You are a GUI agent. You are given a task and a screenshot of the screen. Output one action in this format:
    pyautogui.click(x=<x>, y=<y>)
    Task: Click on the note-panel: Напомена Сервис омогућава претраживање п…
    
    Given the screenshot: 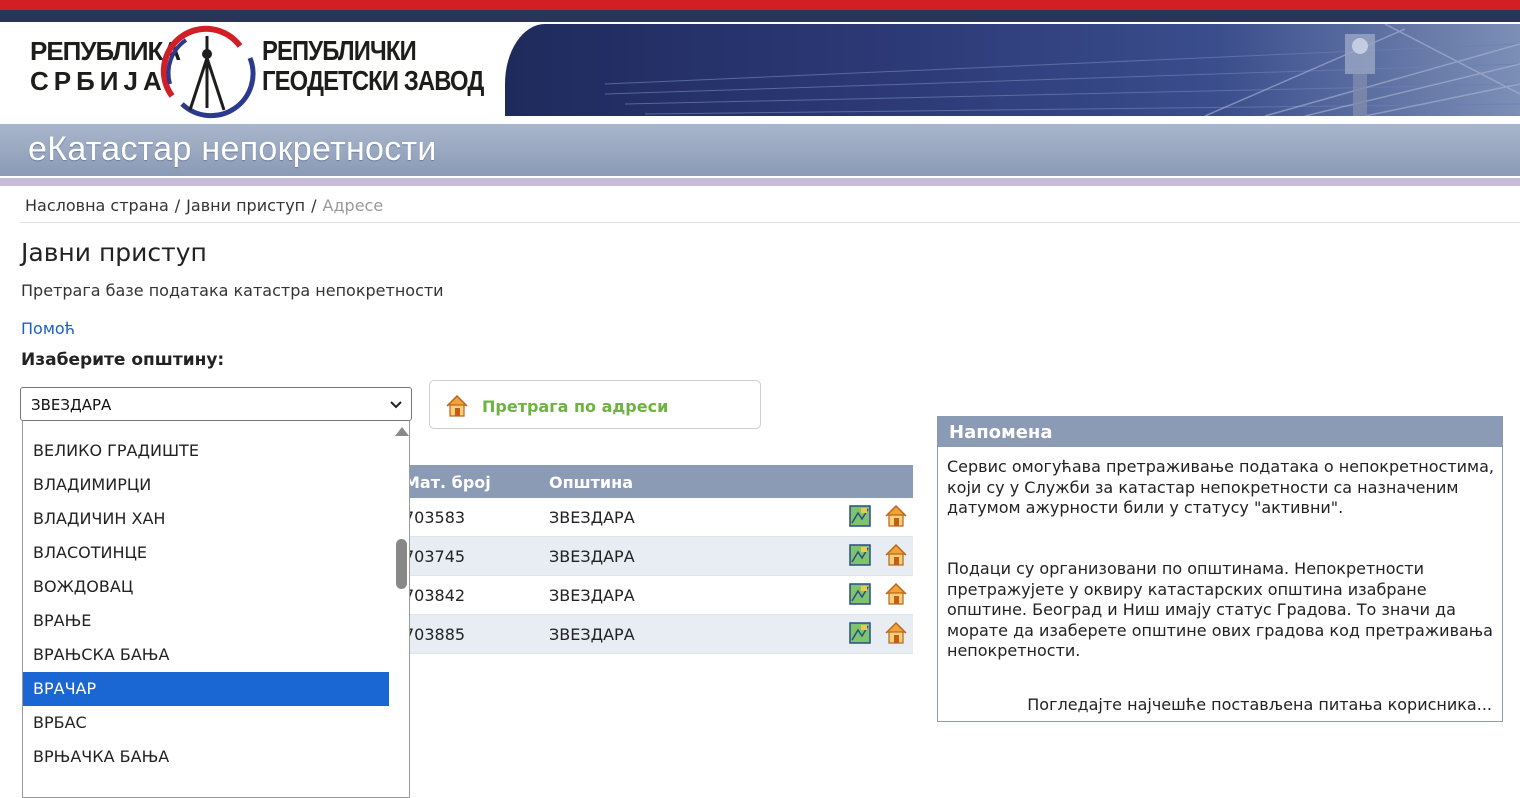 What is the action you would take?
    pyautogui.click(x=1220, y=569)
    